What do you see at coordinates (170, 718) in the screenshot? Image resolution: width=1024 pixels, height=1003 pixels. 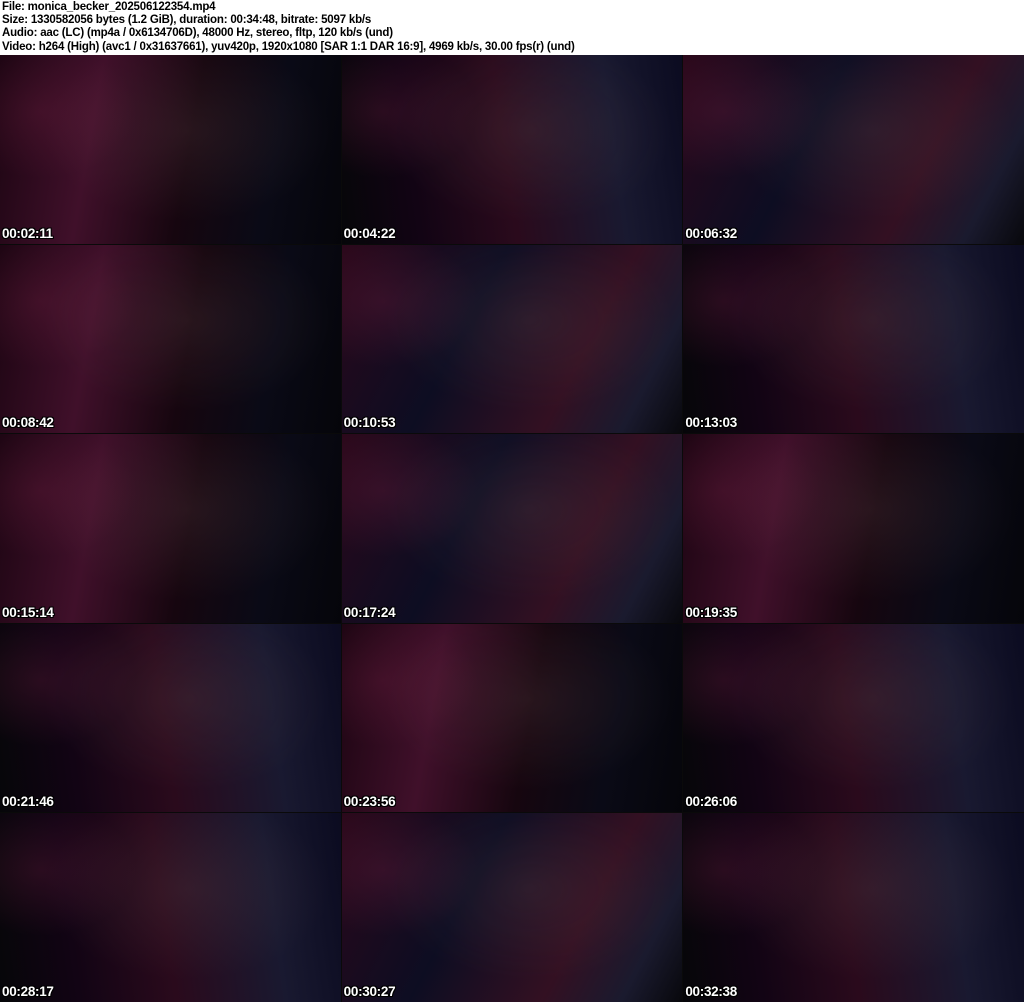 I see `video-thumbnail: 00:21:46` at bounding box center [170, 718].